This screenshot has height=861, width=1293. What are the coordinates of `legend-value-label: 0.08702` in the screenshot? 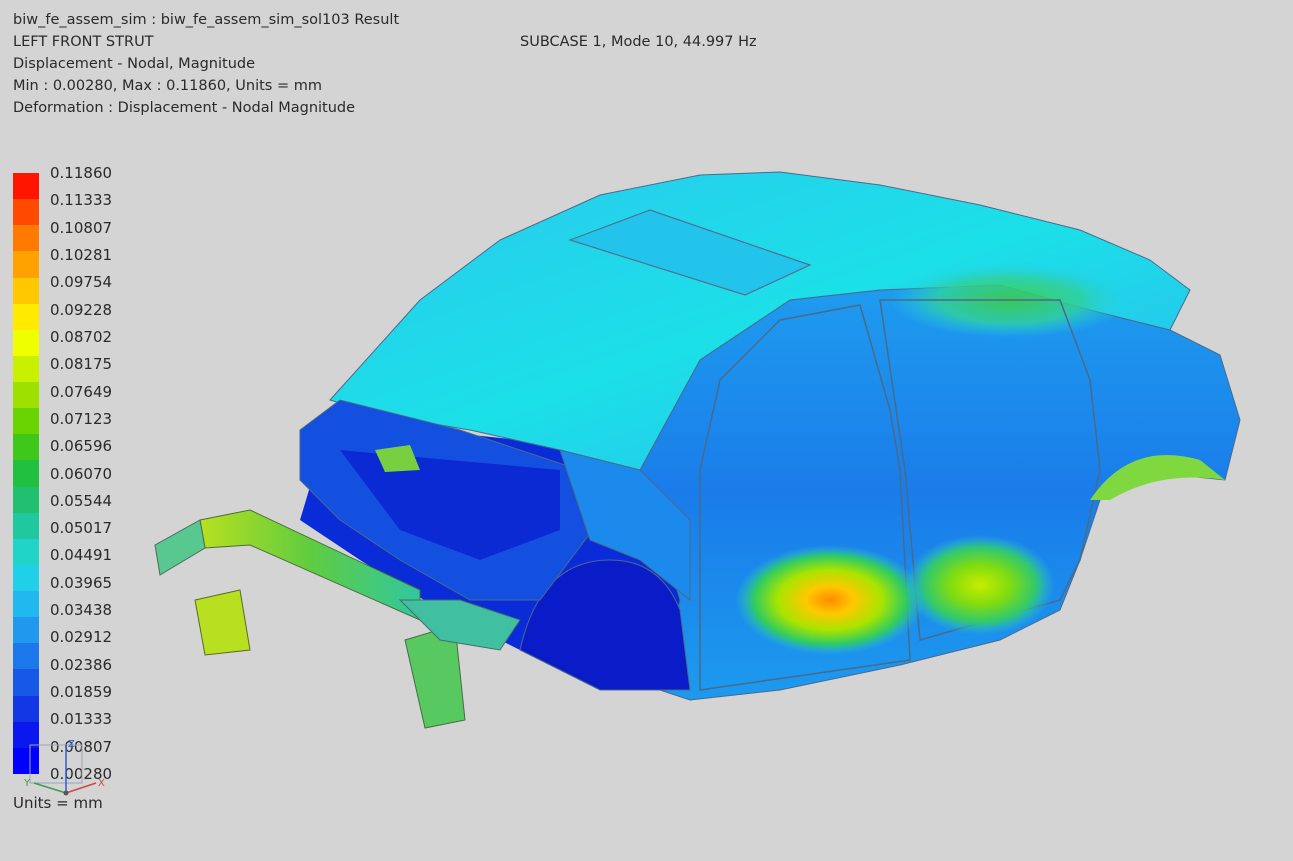 It's located at (81, 336).